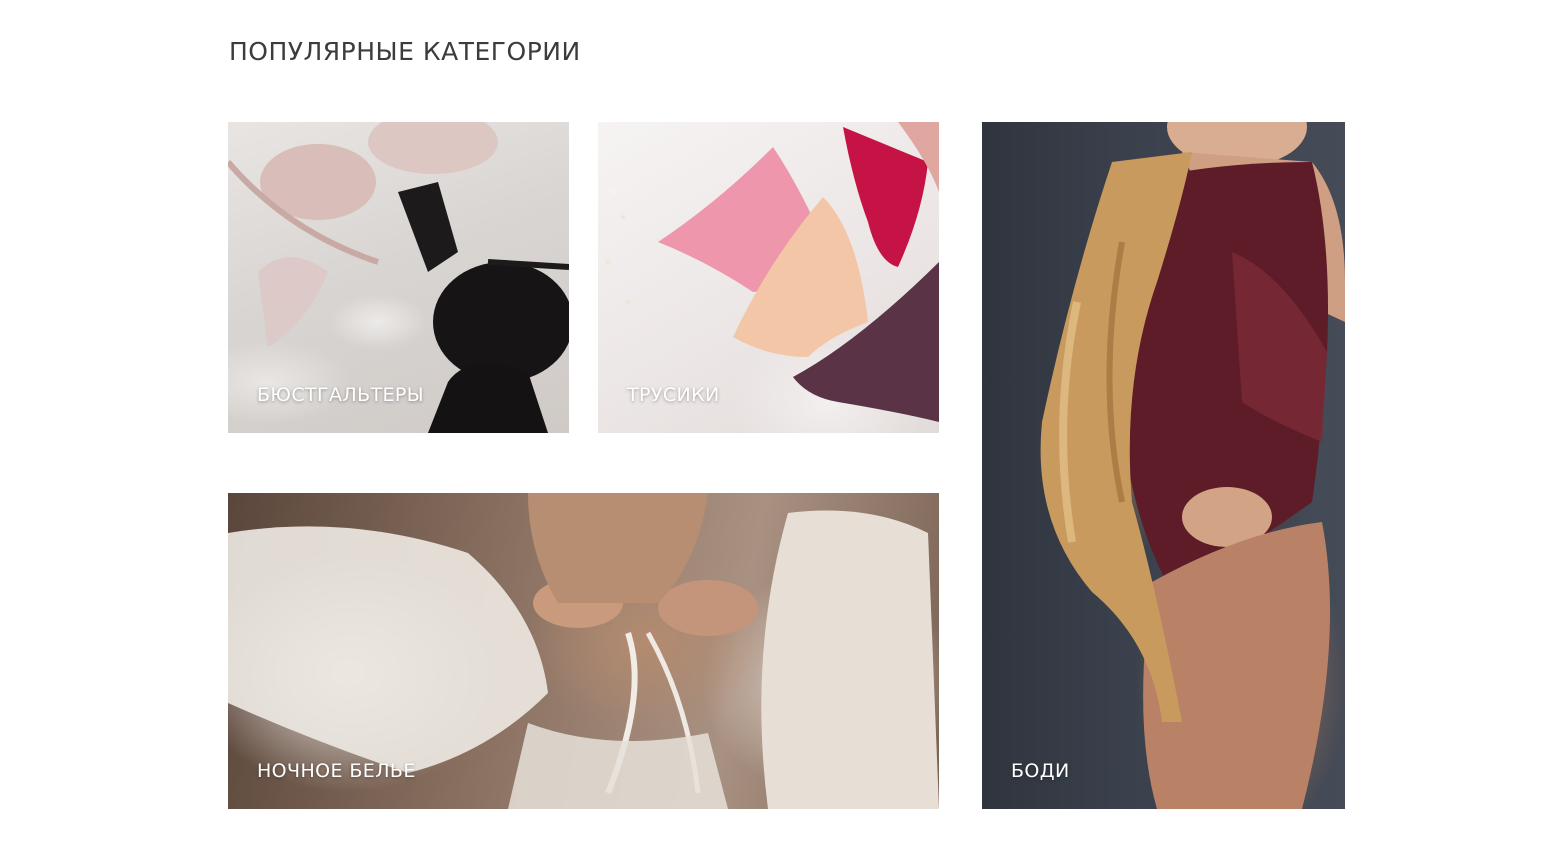 This screenshot has width=1562, height=852. I want to click on category-tile-bras: БЮСТГАЛЬТЕРЫ, so click(398, 277).